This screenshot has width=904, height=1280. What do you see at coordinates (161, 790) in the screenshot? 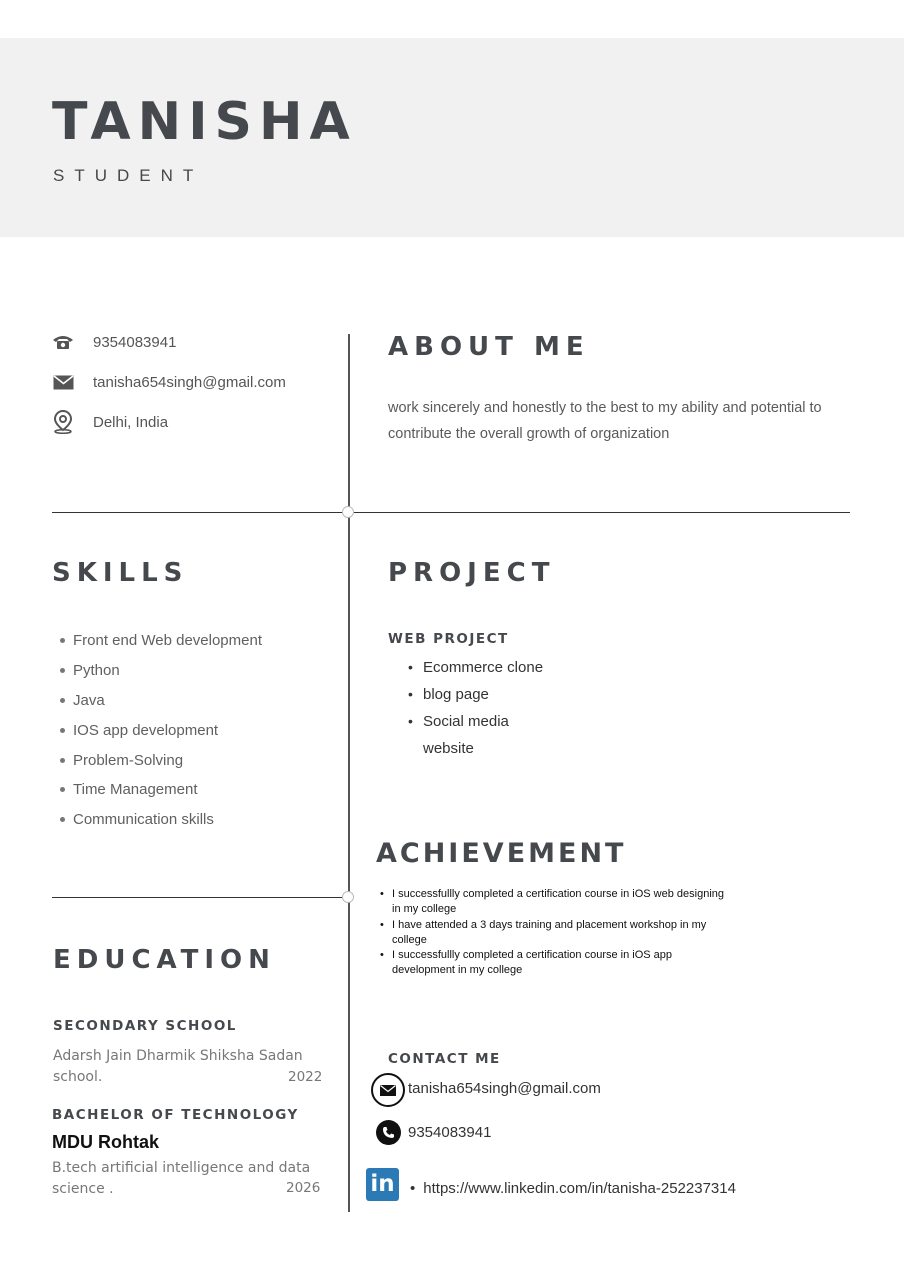
I see `skill-item: Time Management` at bounding box center [161, 790].